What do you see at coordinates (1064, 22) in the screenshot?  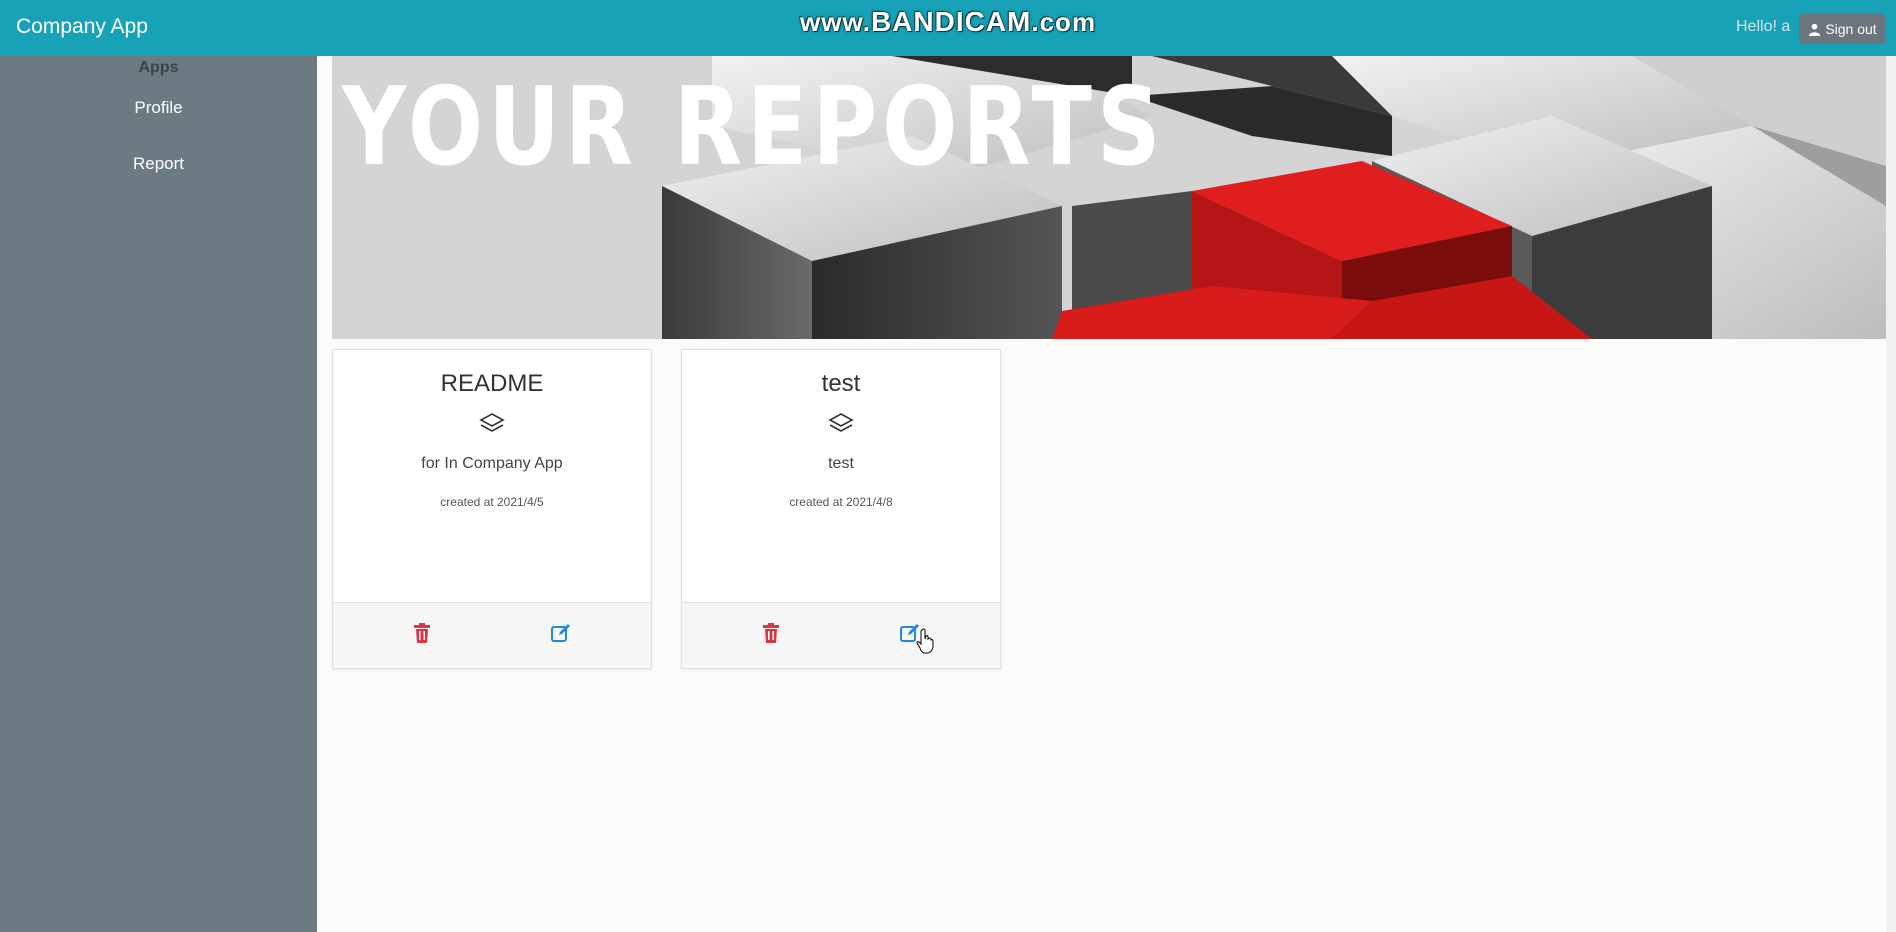 I see `watermark-suffix: .com` at bounding box center [1064, 22].